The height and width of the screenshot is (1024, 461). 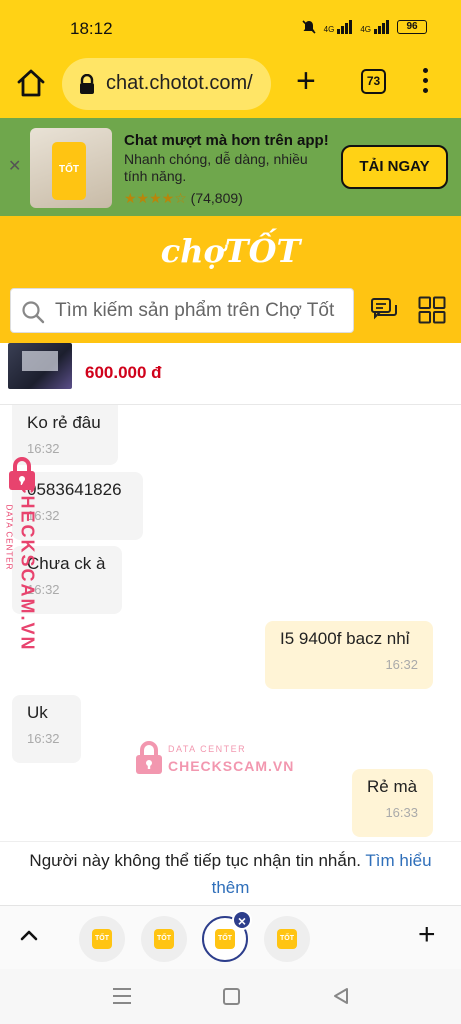 I want to click on mute-bell-icon, so click(x=309, y=27).